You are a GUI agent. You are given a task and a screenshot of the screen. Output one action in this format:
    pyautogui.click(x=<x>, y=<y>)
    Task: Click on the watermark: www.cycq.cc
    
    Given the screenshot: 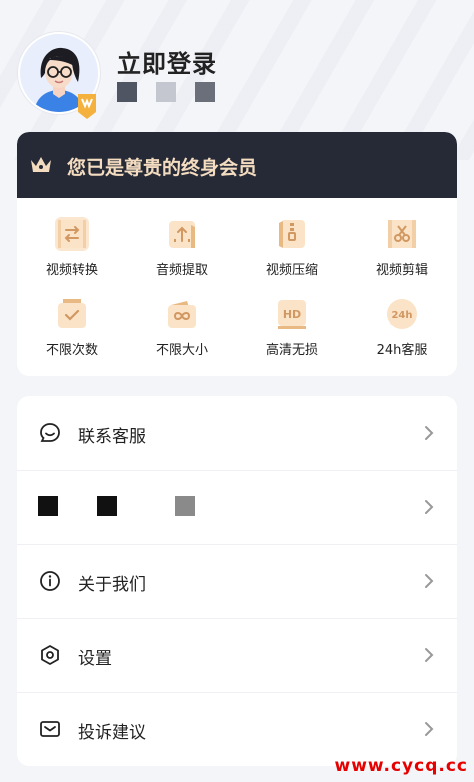 What is the action you would take?
    pyautogui.click(x=401, y=766)
    